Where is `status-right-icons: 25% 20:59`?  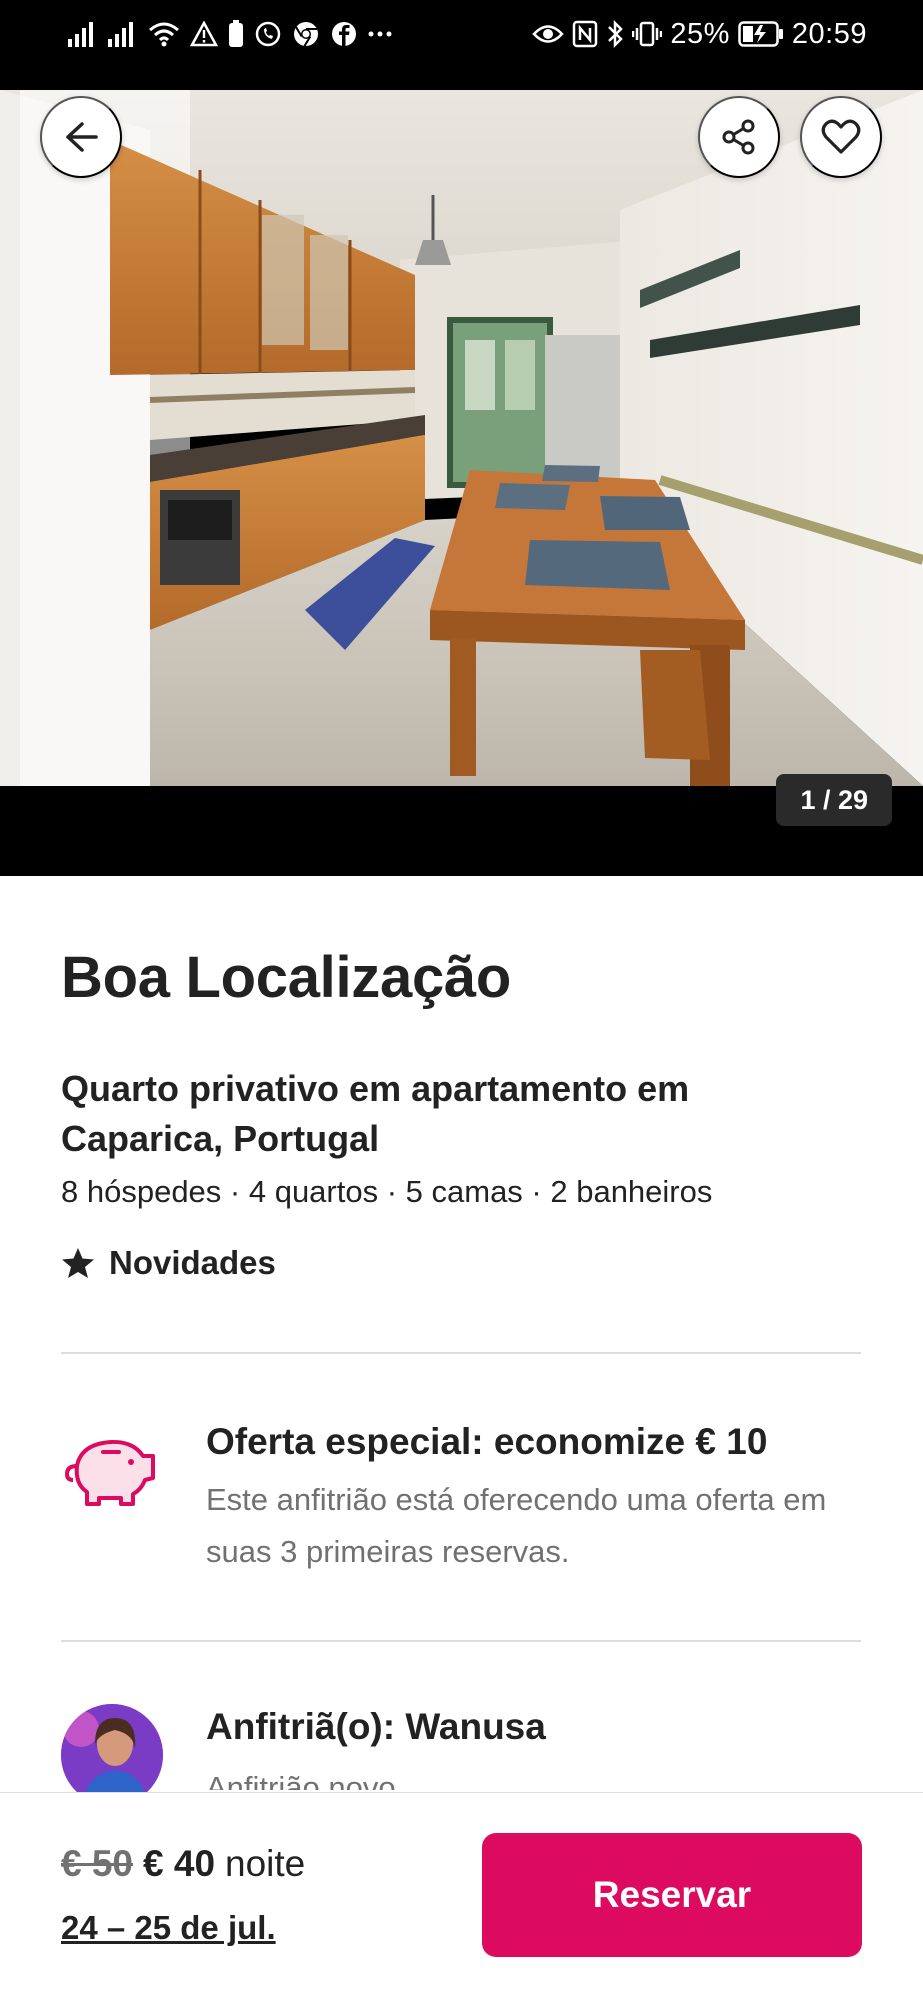
status-right-icons: 25% 20:59 is located at coordinates (699, 34).